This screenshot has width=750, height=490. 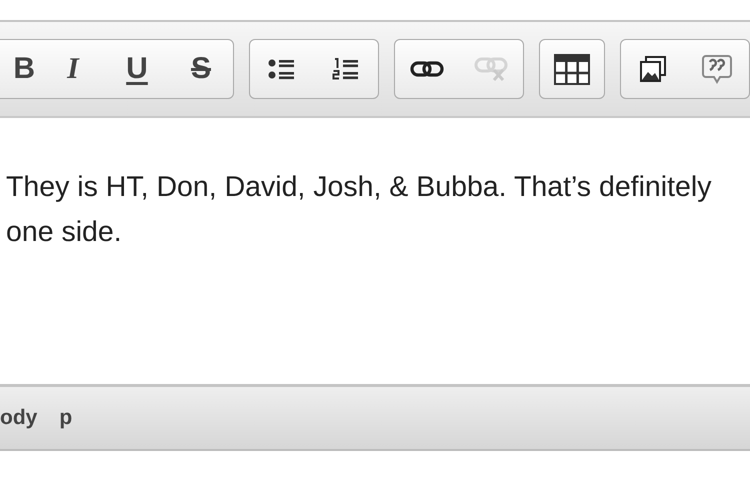 What do you see at coordinates (65, 418) in the screenshot?
I see `element-path-item: p` at bounding box center [65, 418].